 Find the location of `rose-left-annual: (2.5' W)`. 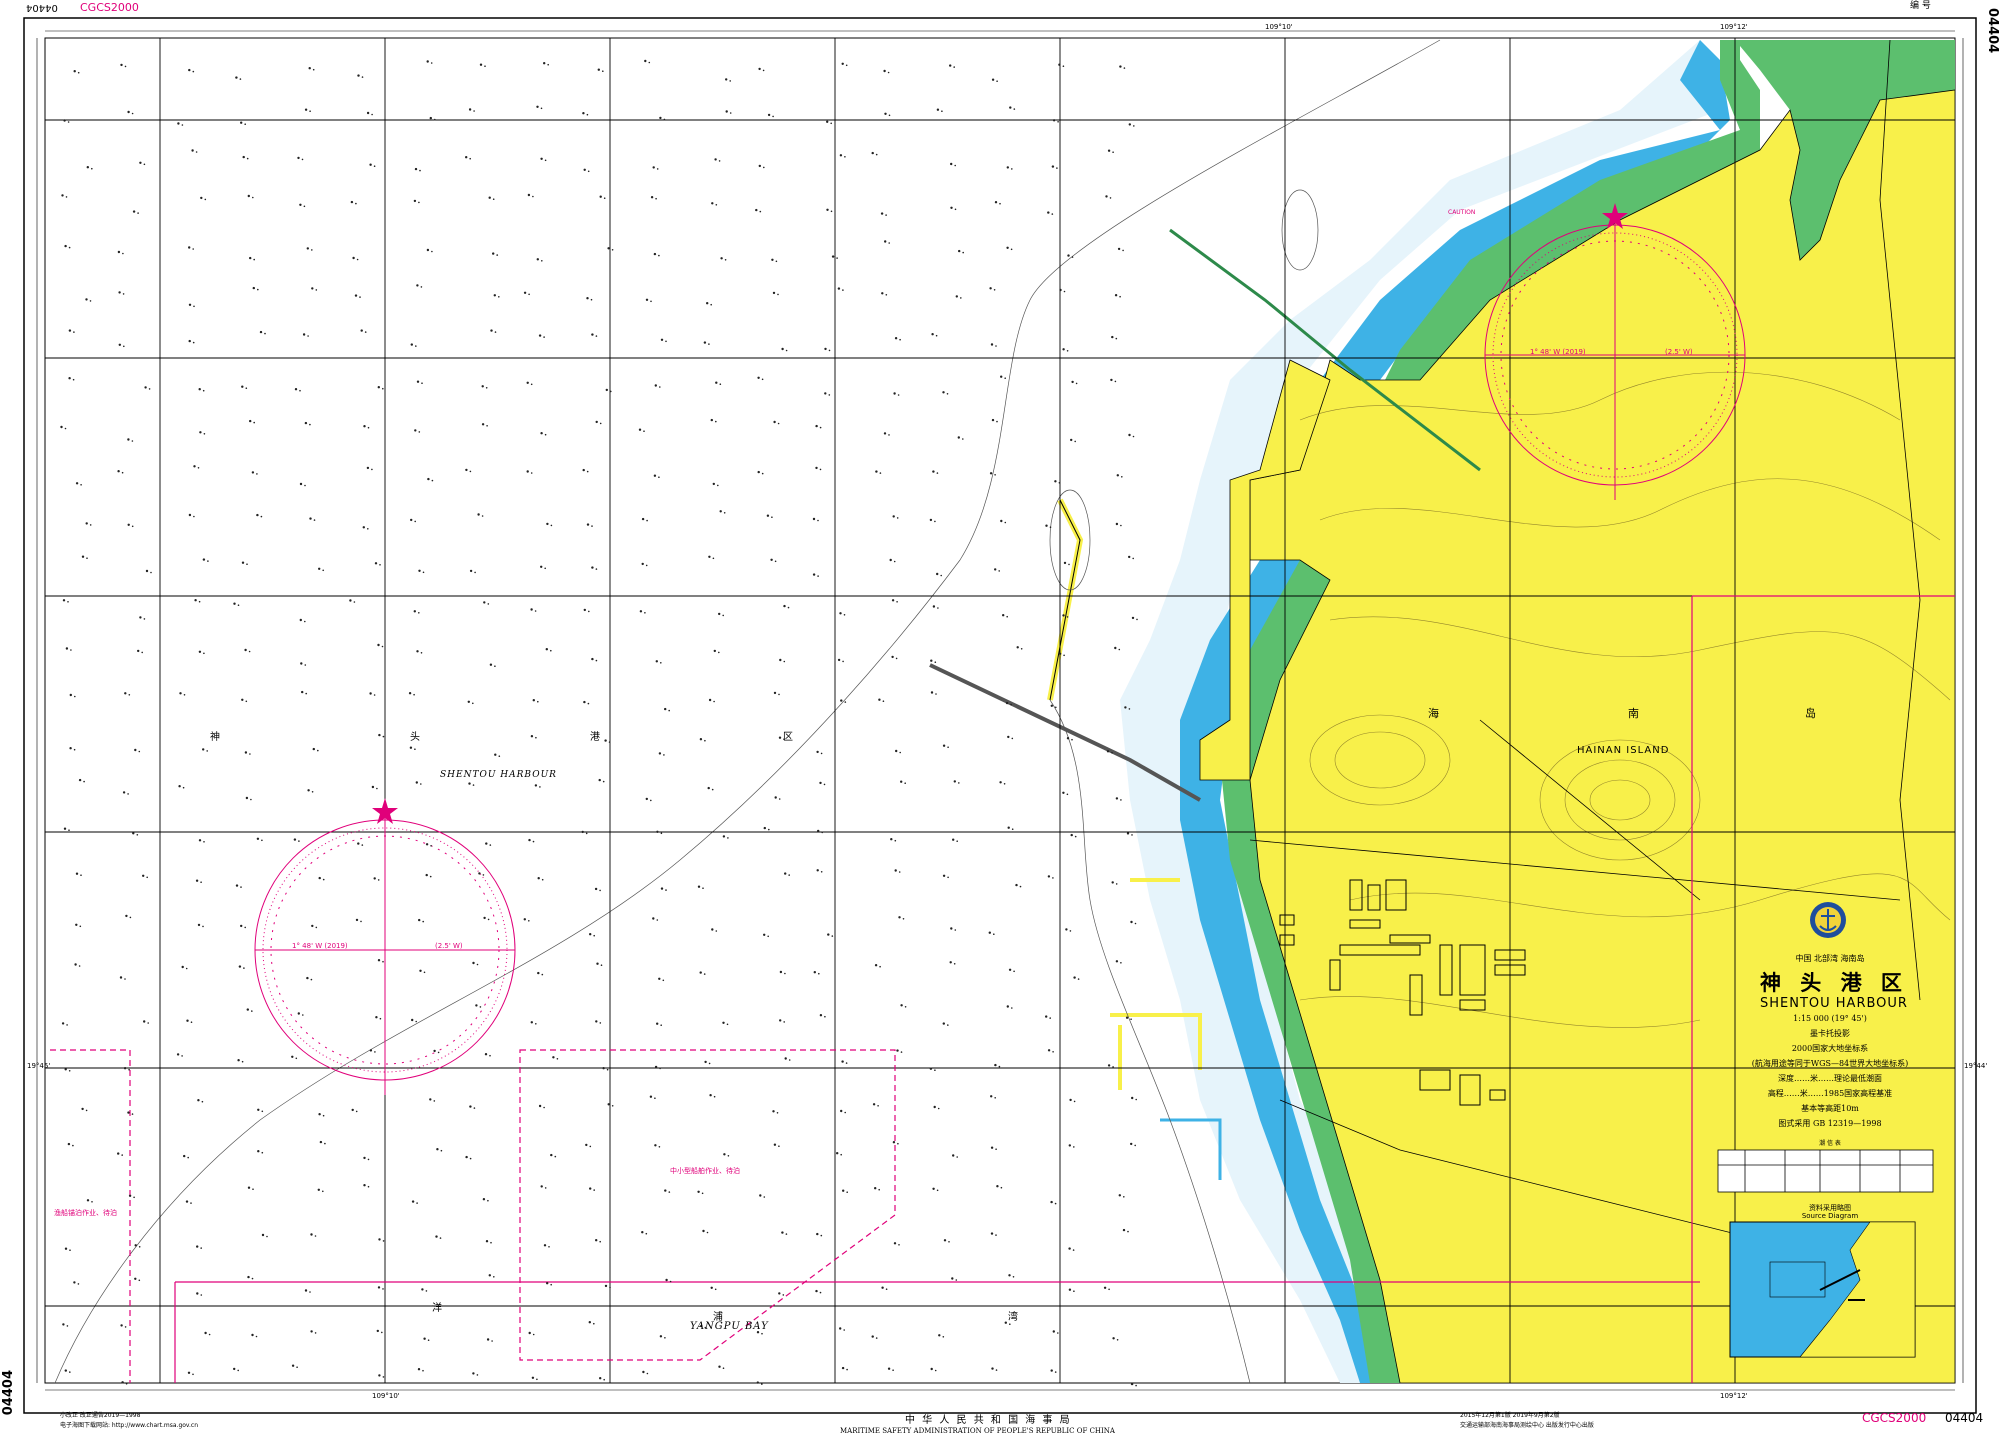

rose-left-annual: (2.5' W) is located at coordinates (449, 946).